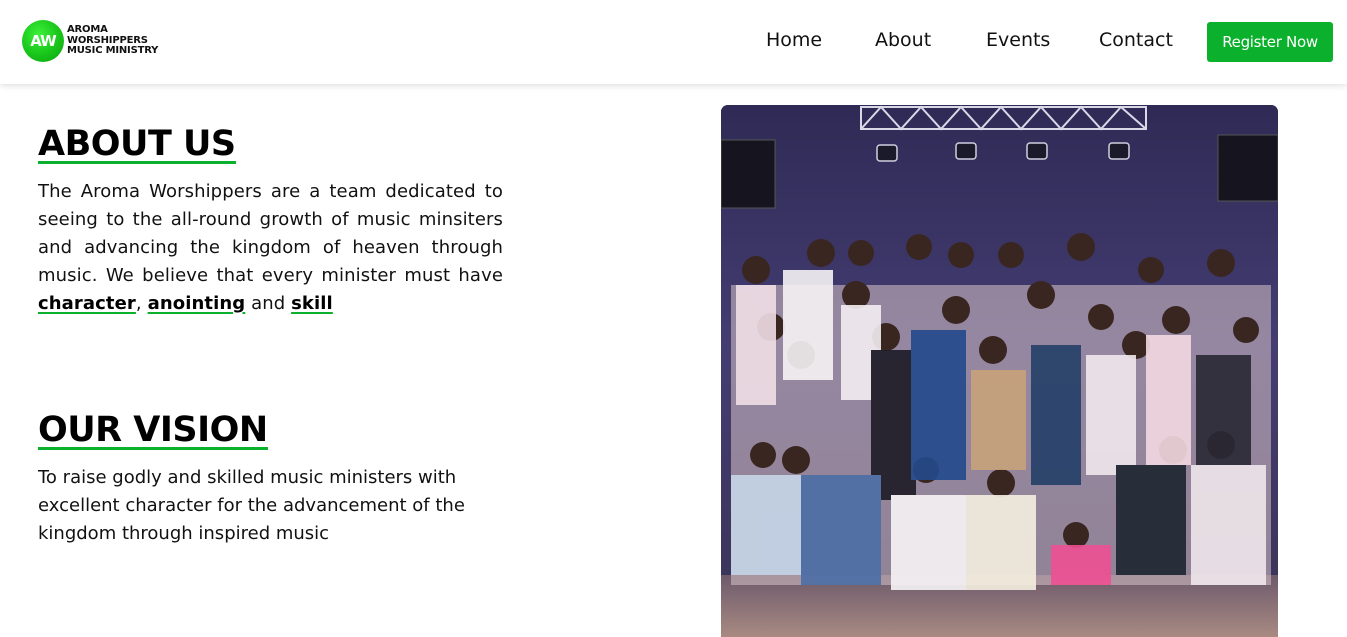  Describe the element at coordinates (196, 303) in the screenshot. I see `keyword-anointing: anointing` at that location.